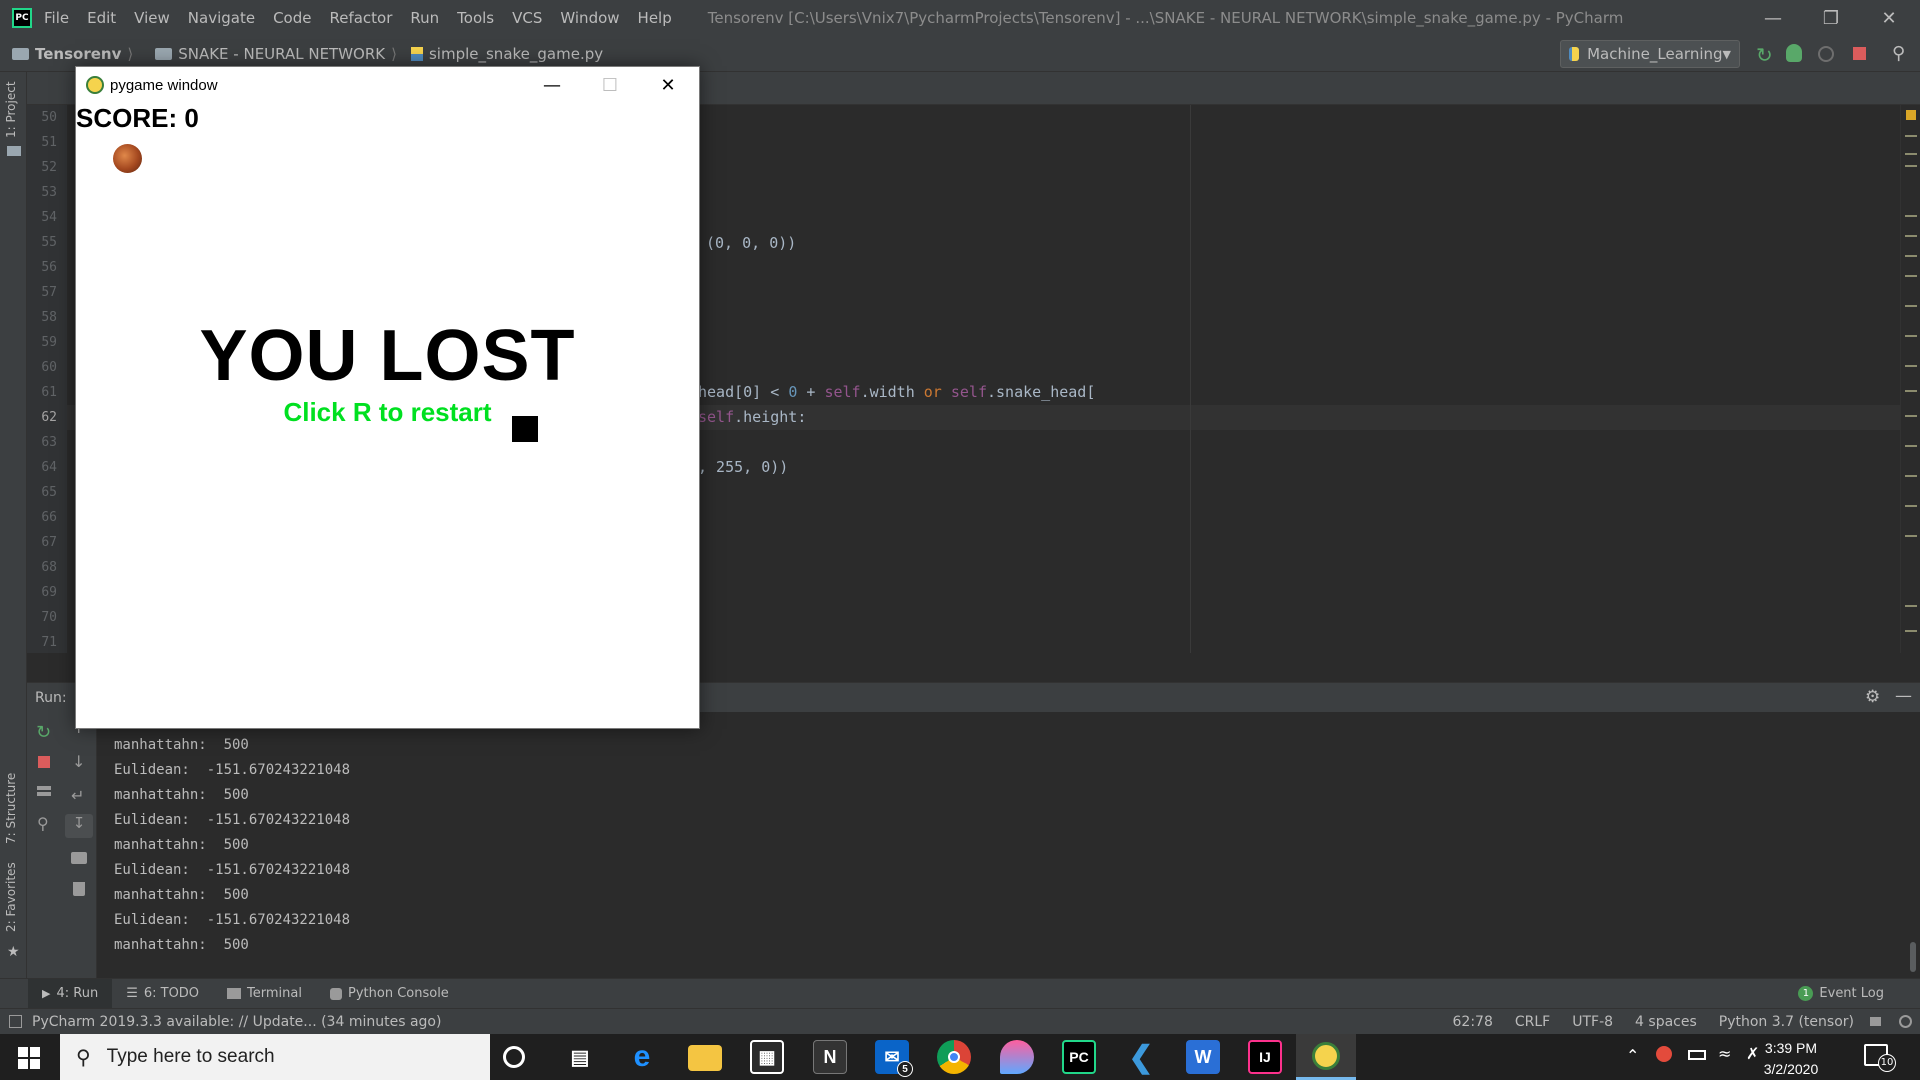  What do you see at coordinates (389, 994) in the screenshot?
I see `tab-python-console: Python Console` at bounding box center [389, 994].